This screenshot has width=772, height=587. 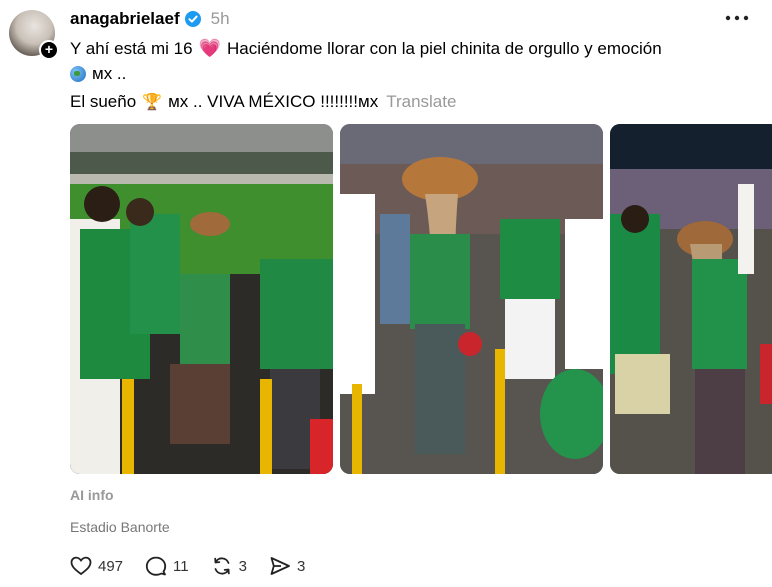 I want to click on verified-icon, so click(x=192, y=19).